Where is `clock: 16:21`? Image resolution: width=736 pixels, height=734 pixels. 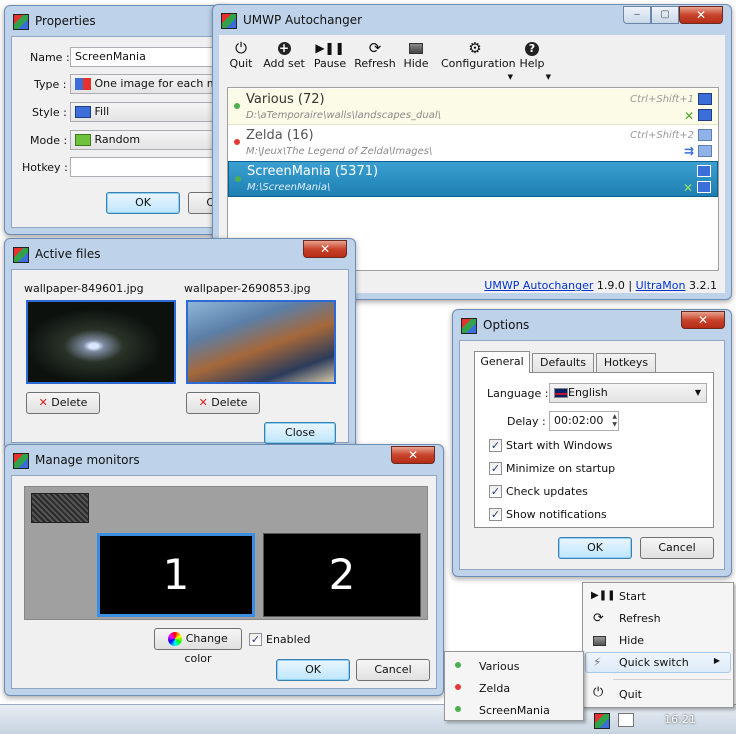
clock: 16:21 is located at coordinates (680, 719).